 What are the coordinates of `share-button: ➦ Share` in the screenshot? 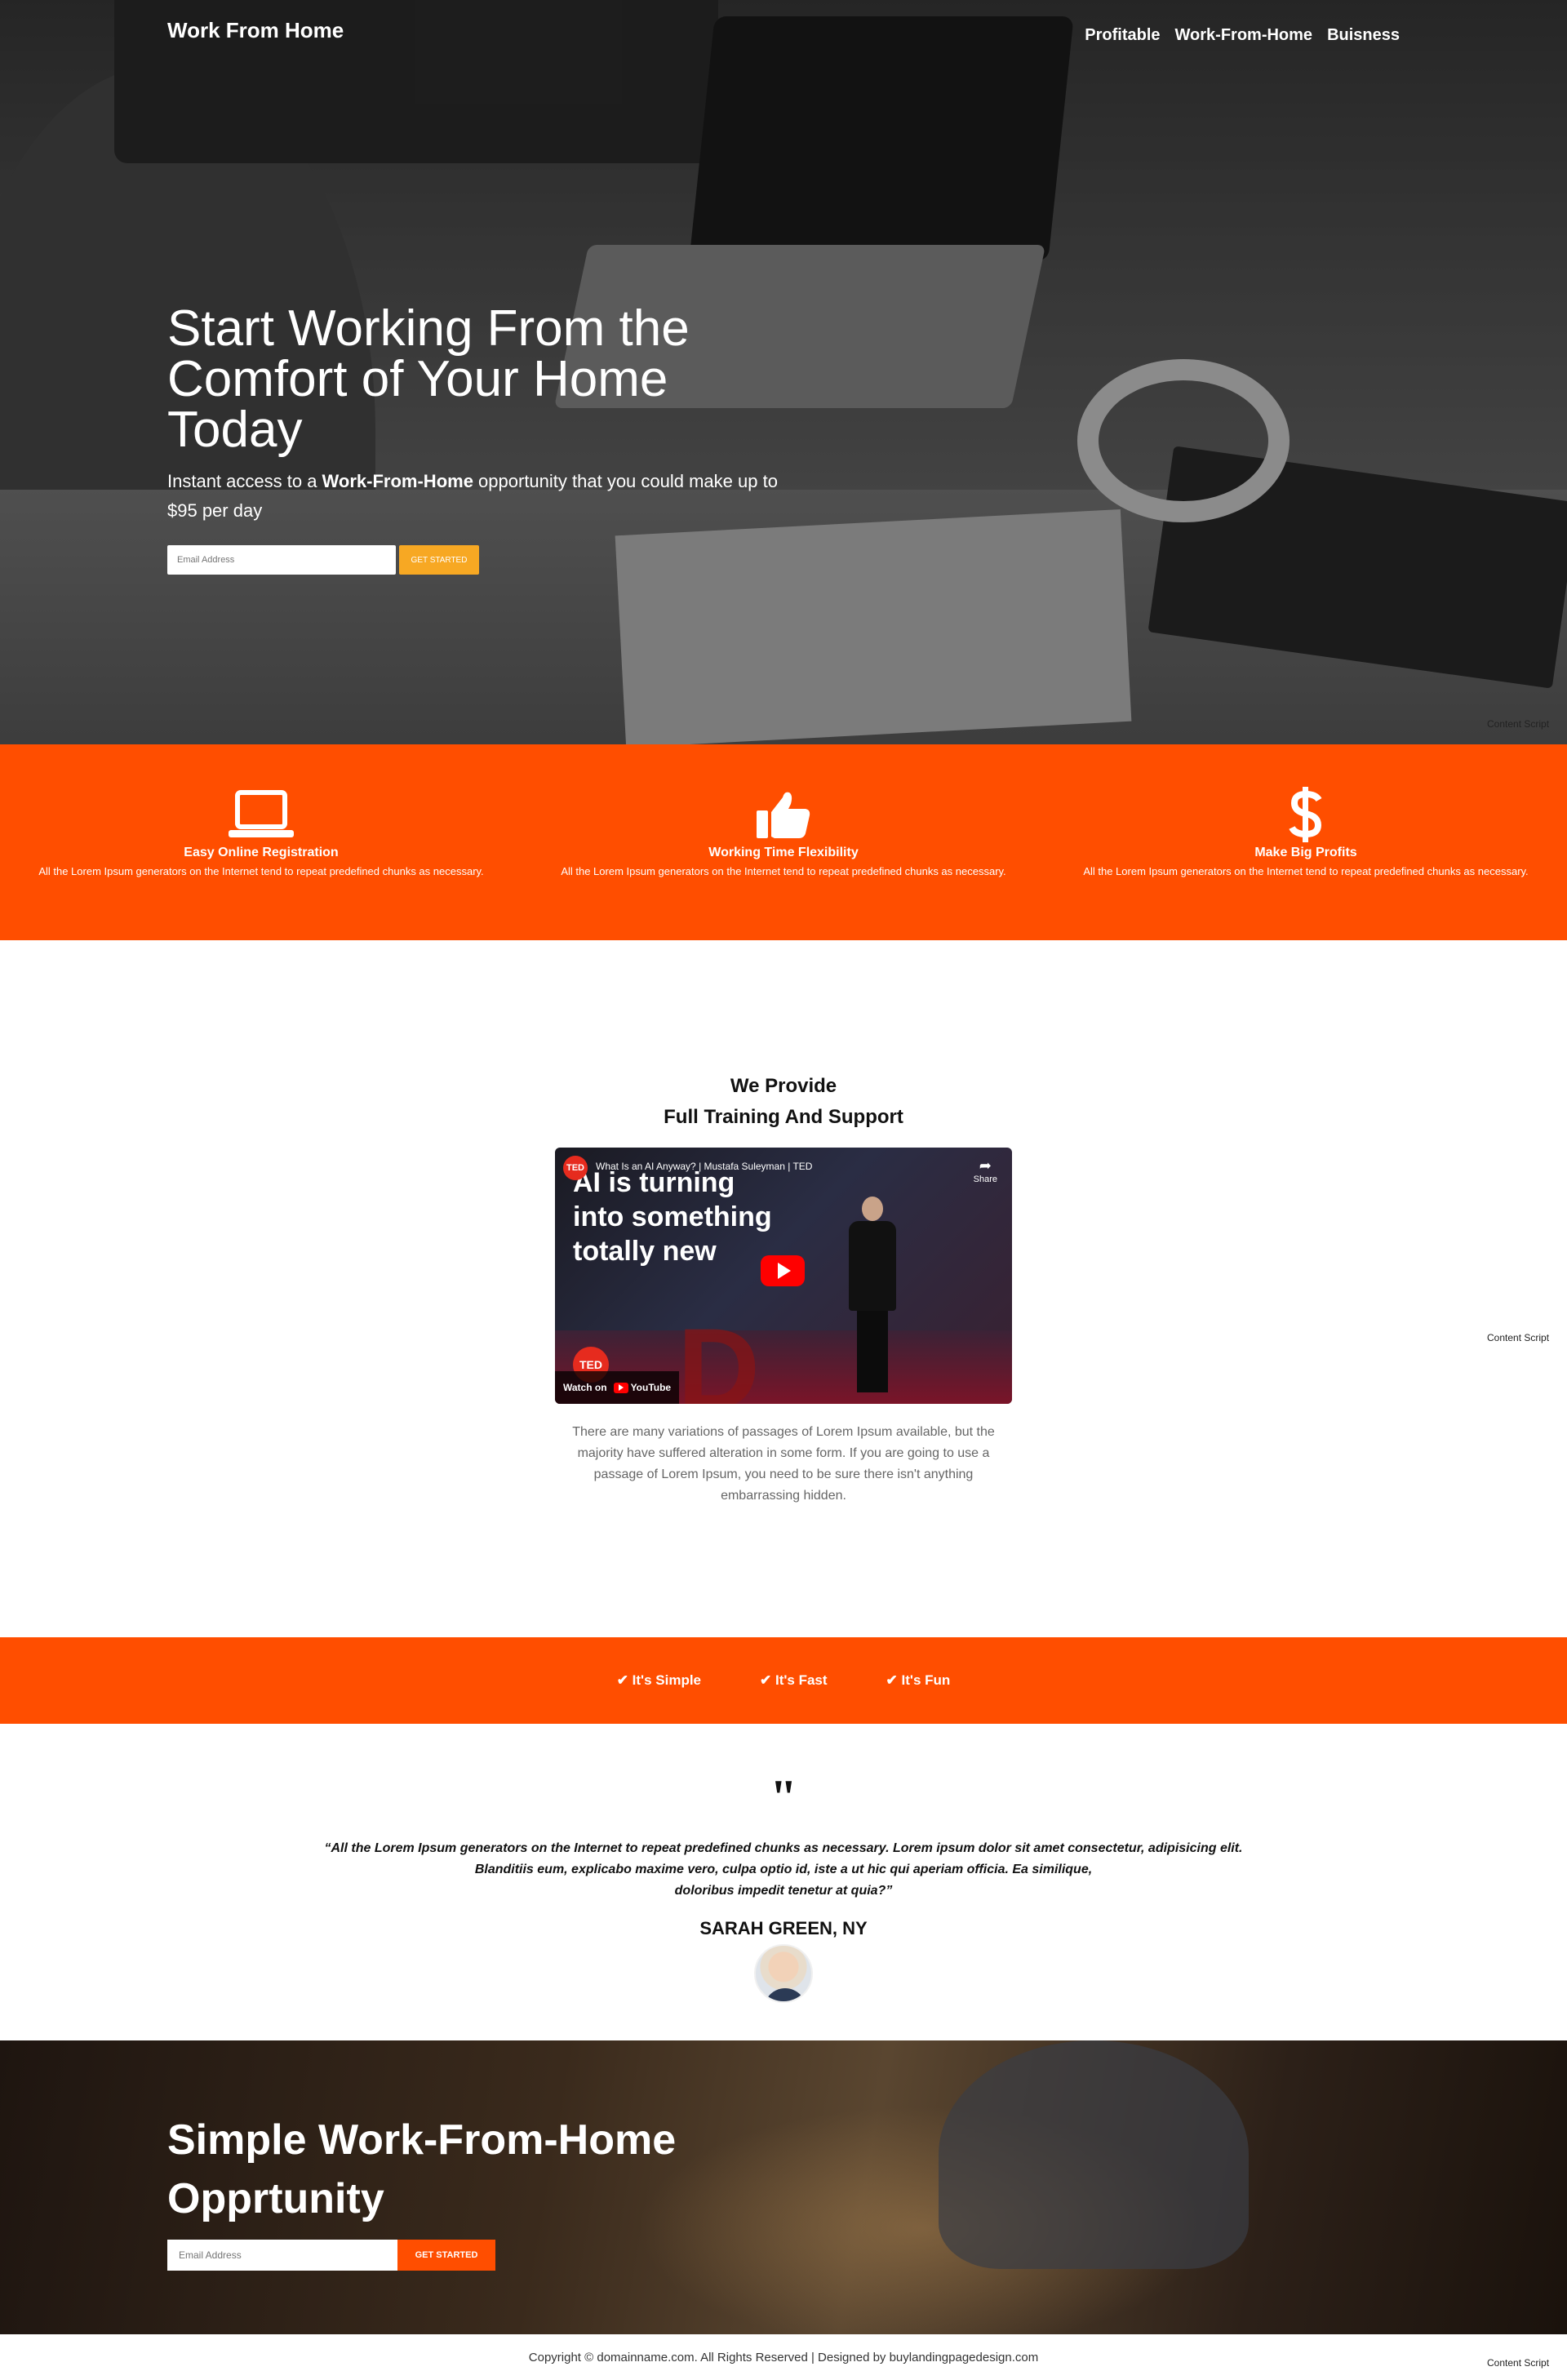 It's located at (986, 1171).